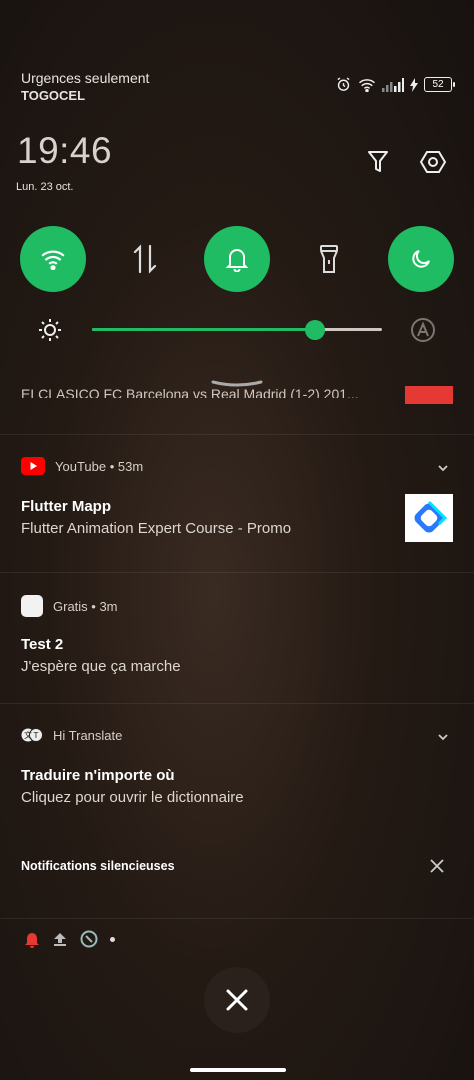 This screenshot has height=1080, width=474. I want to click on dark-mode-toggle, so click(421, 259).